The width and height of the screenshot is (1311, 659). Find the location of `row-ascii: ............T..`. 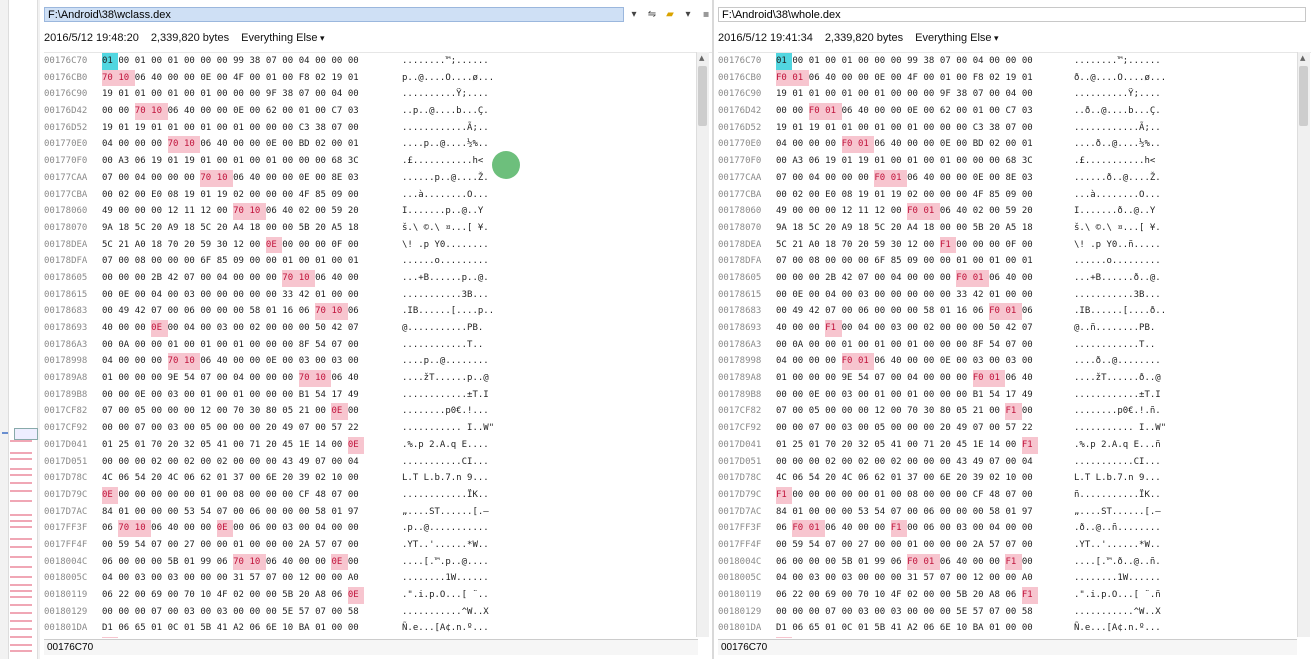

row-ascii: ............T.. is located at coordinates (1114, 345).